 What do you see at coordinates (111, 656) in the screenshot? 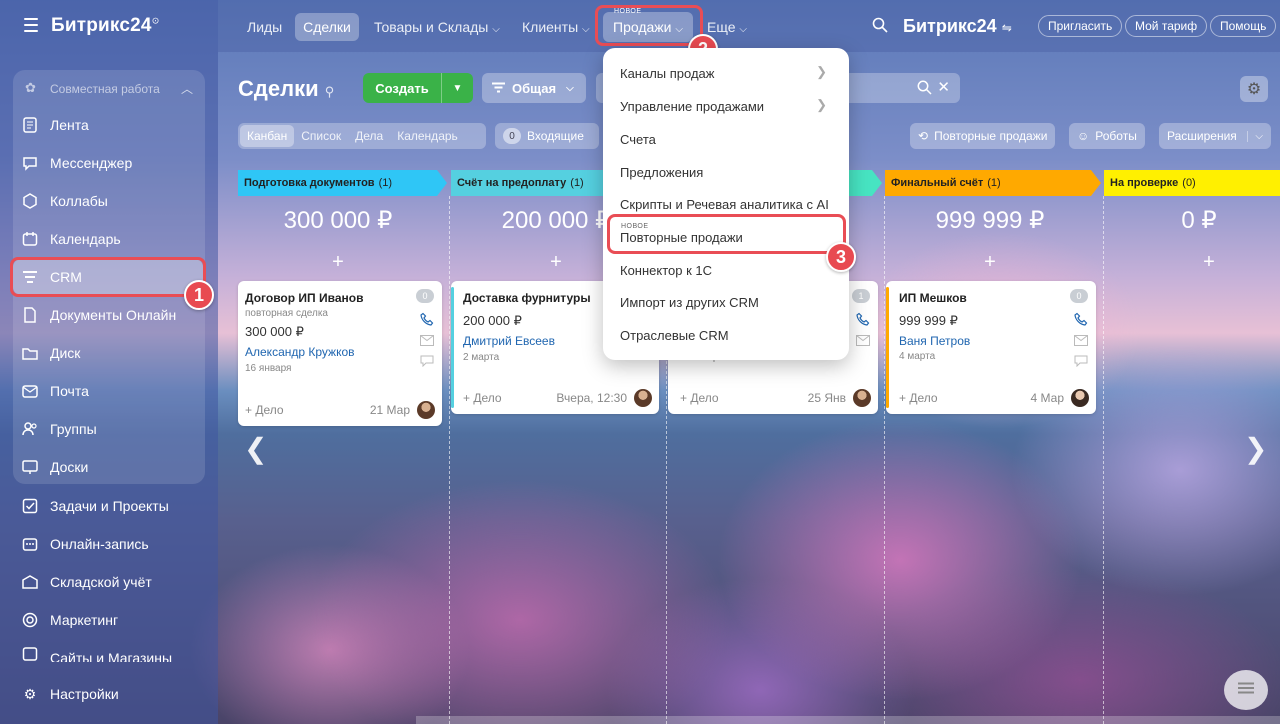
I see `sidebar-item-label: Сайты и Магазины` at bounding box center [111, 656].